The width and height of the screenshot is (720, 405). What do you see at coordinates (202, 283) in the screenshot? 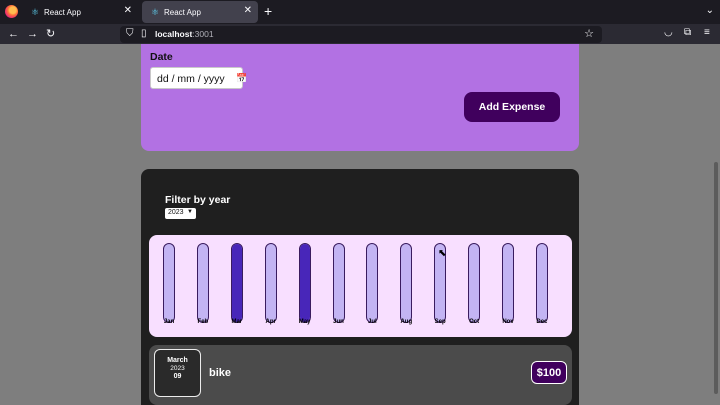
I see `chart-bar-feb` at bounding box center [202, 283].